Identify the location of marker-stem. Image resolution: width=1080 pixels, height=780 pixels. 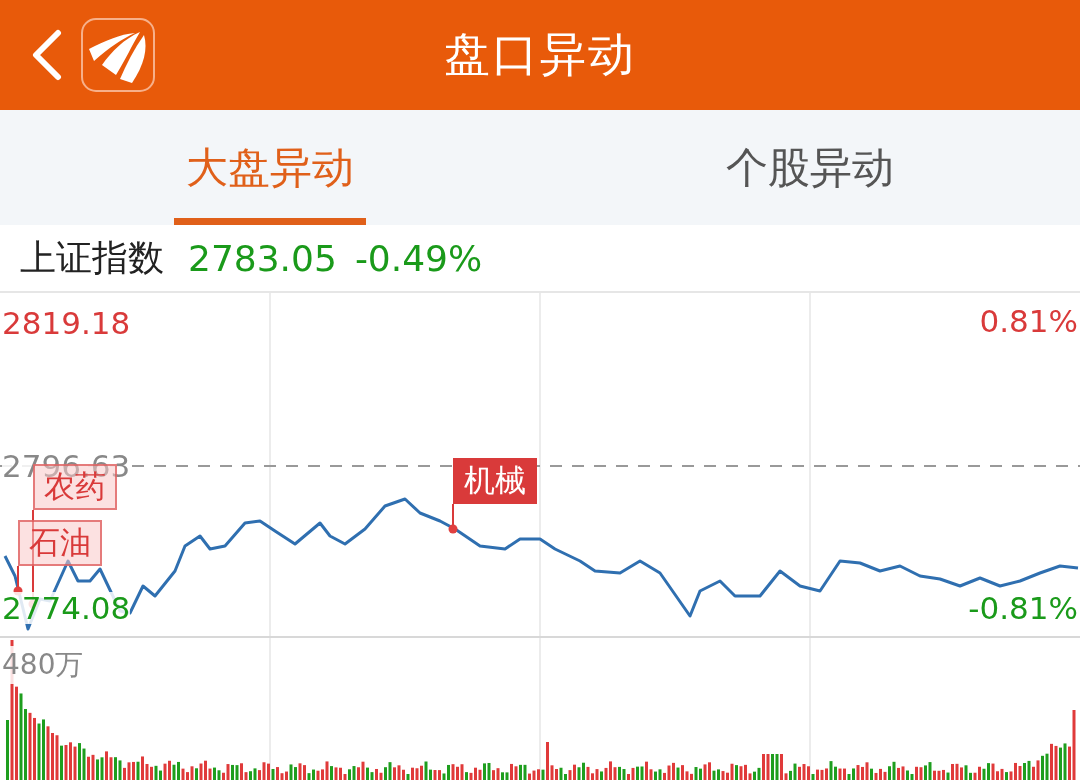
(453, 518).